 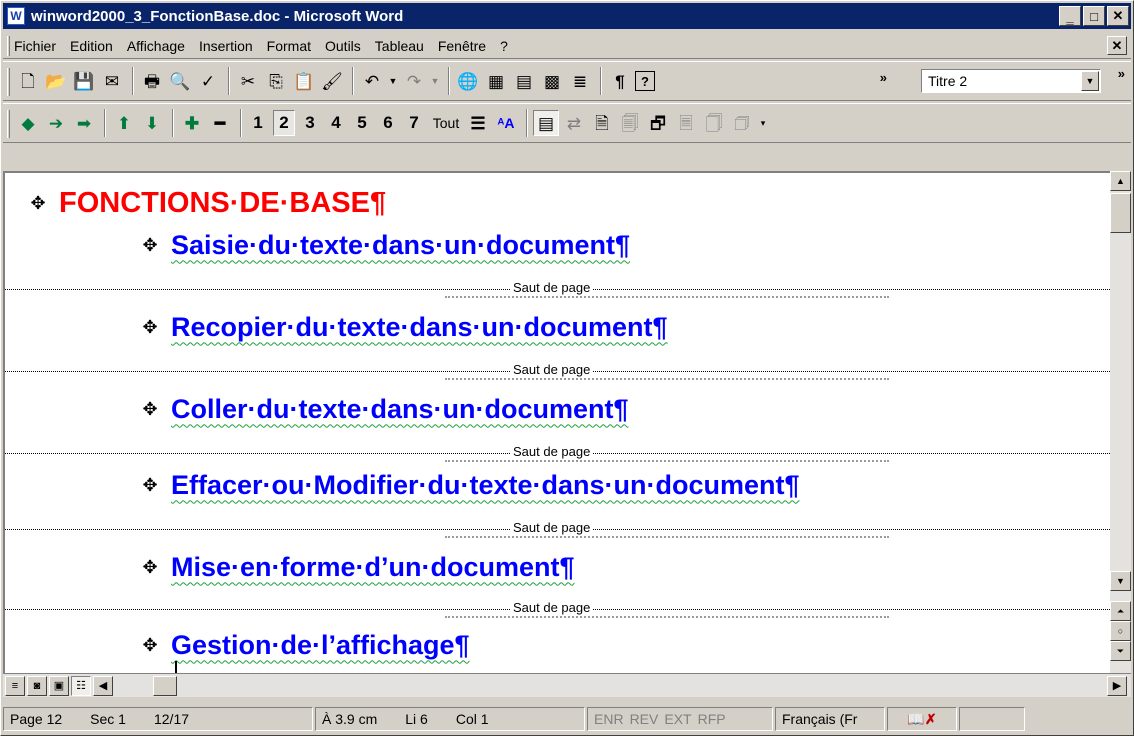 What do you see at coordinates (156, 46) in the screenshot?
I see `menu-affichage: Affichage` at bounding box center [156, 46].